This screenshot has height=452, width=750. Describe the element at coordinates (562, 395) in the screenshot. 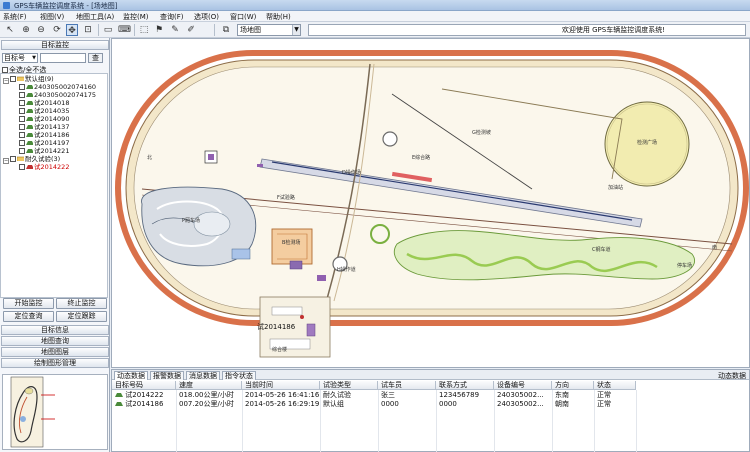

I see `table-cell: 东南` at that location.